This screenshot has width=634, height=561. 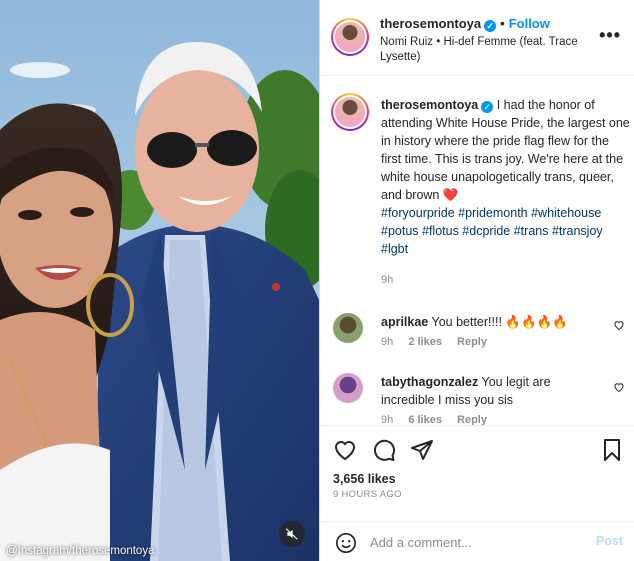 I want to click on save-bookmark-icon, so click(x=612, y=450).